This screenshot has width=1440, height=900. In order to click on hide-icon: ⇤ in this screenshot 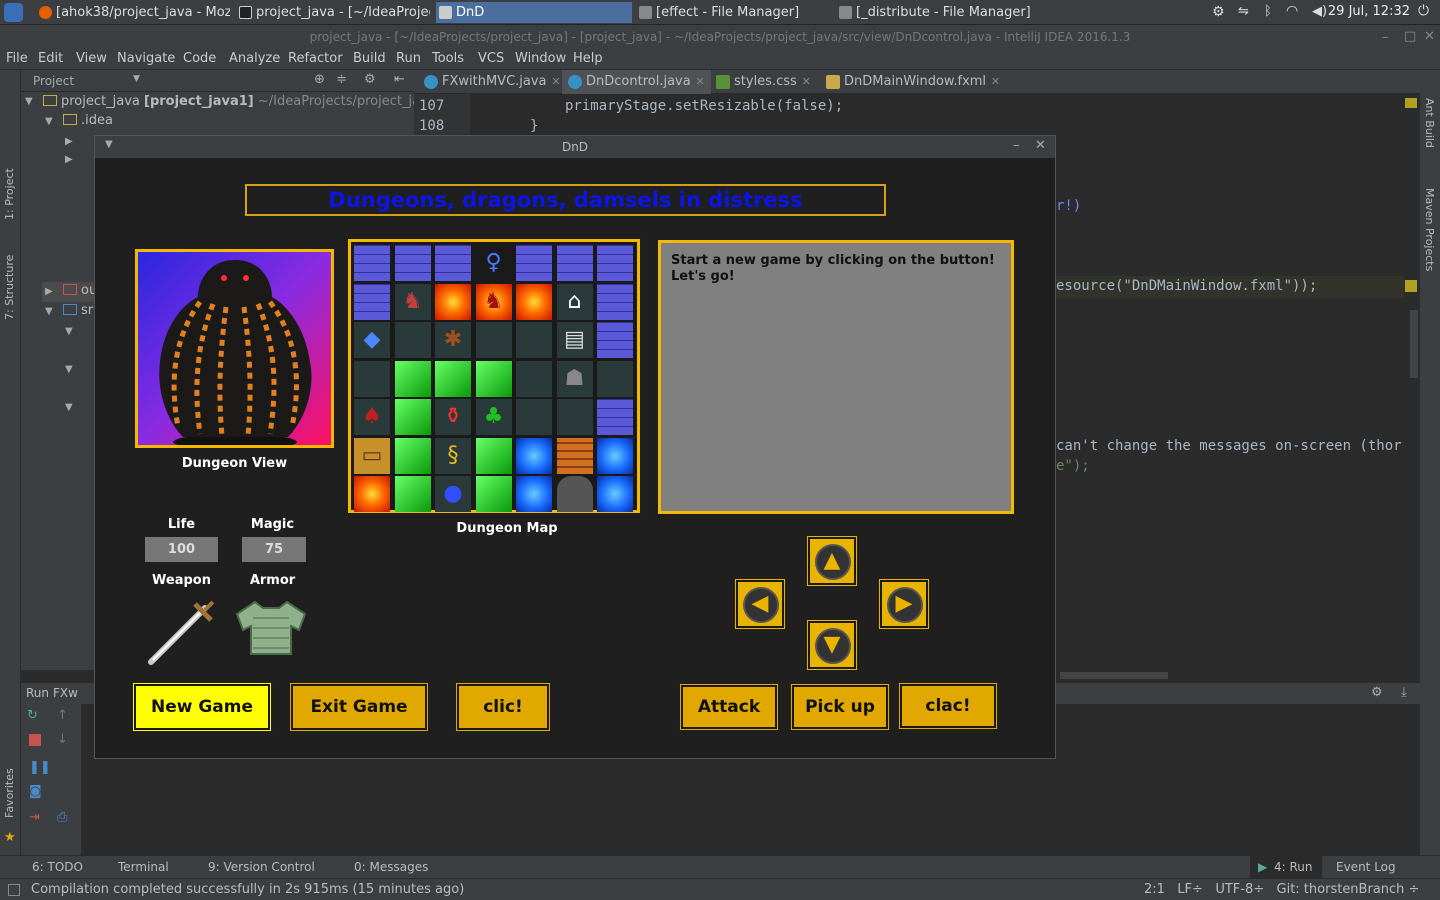, I will do `click(399, 79)`.